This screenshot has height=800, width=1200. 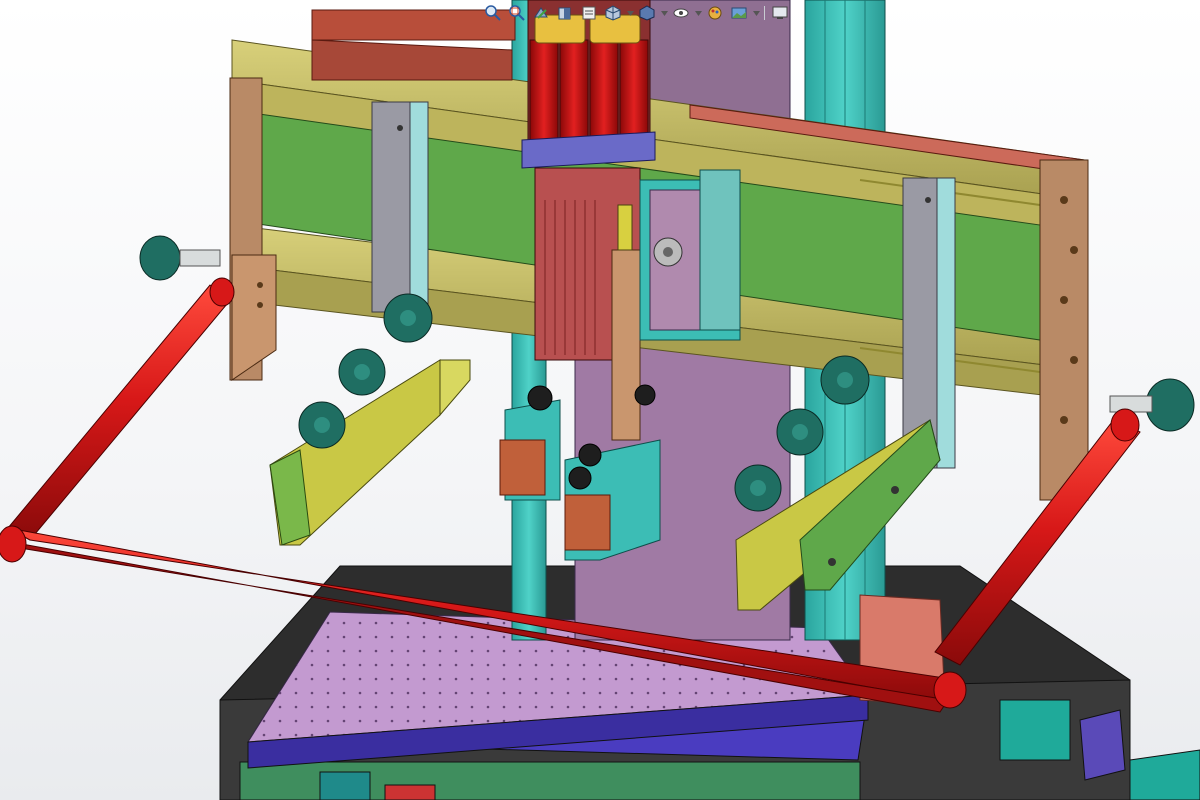 I want to click on previous-view-icon, so click(x=541, y=13).